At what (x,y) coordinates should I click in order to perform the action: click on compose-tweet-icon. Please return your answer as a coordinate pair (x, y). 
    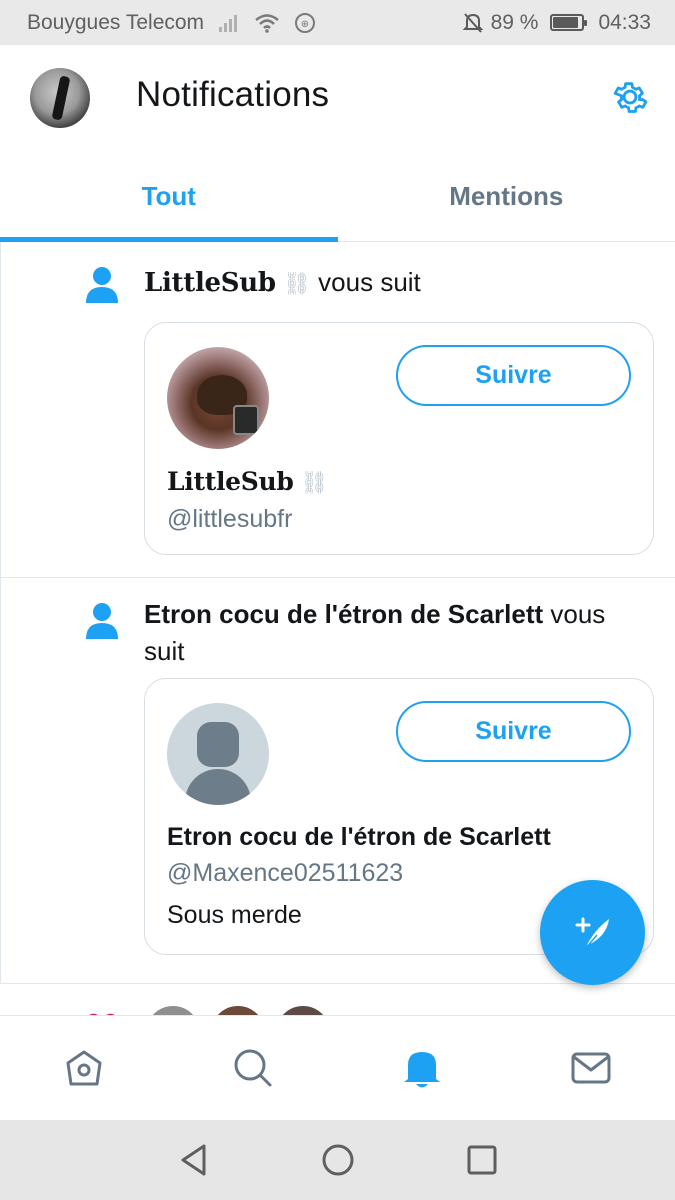
    Looking at the image, I should click on (592, 933).